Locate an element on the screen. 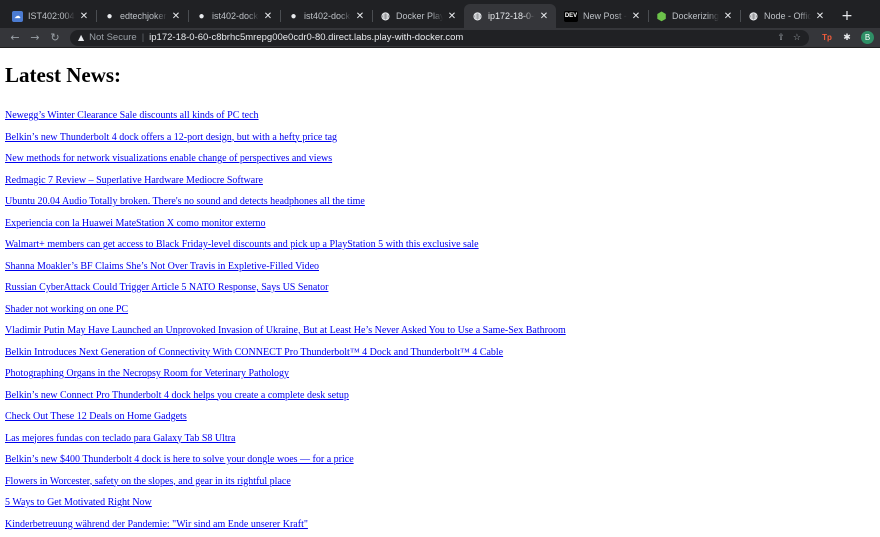 This screenshot has width=880, height=537. reload-icon: ↻ is located at coordinates (55, 38).